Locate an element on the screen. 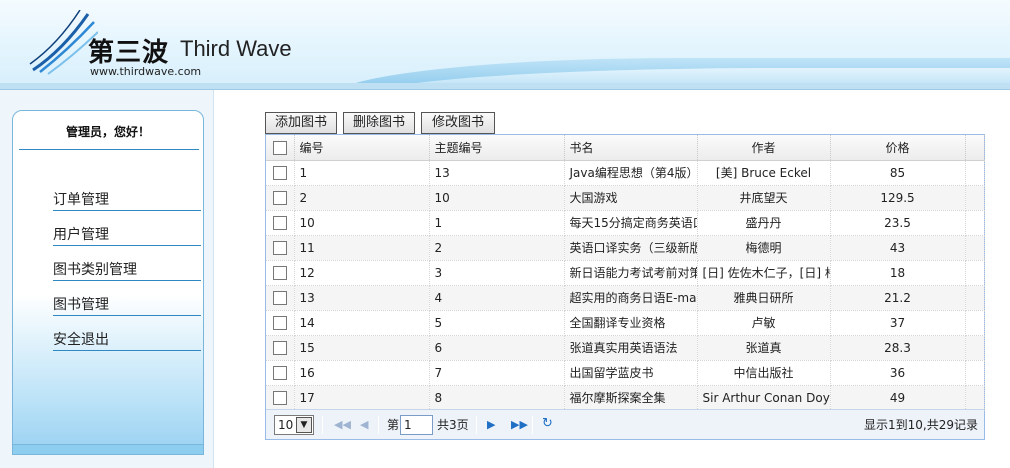 Image resolution: width=1010 pixels, height=468 pixels. page-size-select: 10 ▼ is located at coordinates (294, 425).